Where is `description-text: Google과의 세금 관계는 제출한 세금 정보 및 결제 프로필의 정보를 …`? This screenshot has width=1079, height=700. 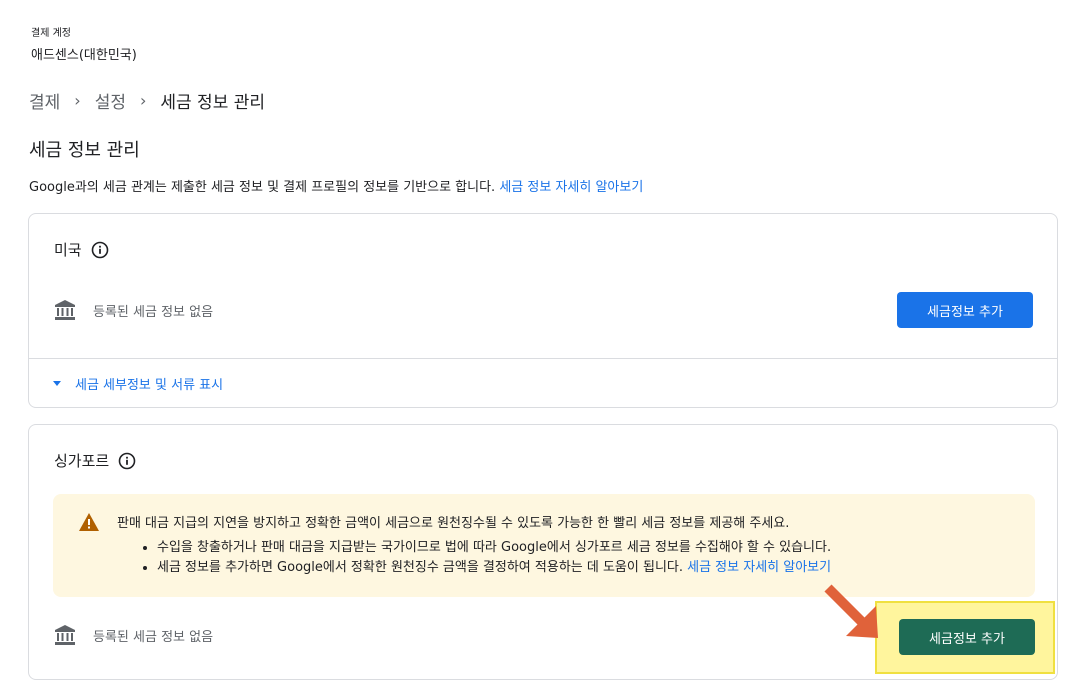 description-text: Google과의 세금 관계는 제출한 세금 정보 및 결제 프로필의 정보를 … is located at coordinates (264, 187).